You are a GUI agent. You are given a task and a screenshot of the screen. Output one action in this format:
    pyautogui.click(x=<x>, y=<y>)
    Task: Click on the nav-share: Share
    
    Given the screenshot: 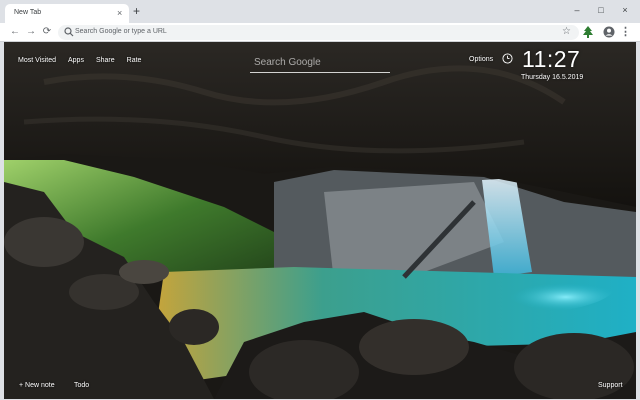 What is the action you would take?
    pyautogui.click(x=105, y=60)
    